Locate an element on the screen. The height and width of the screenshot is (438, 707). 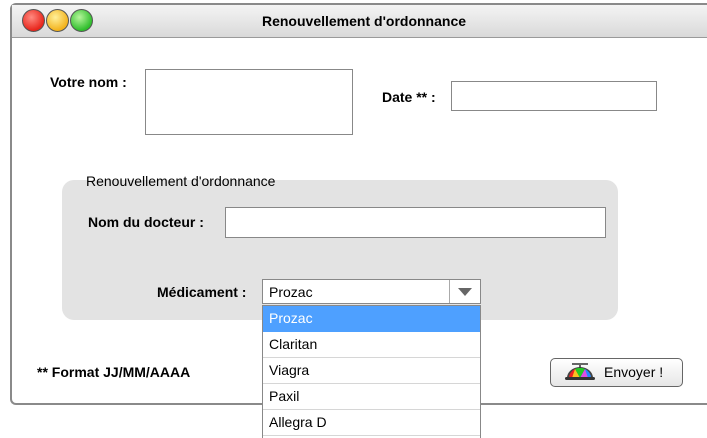
doctor-name-label: Nom du docteur : is located at coordinates (146, 222).